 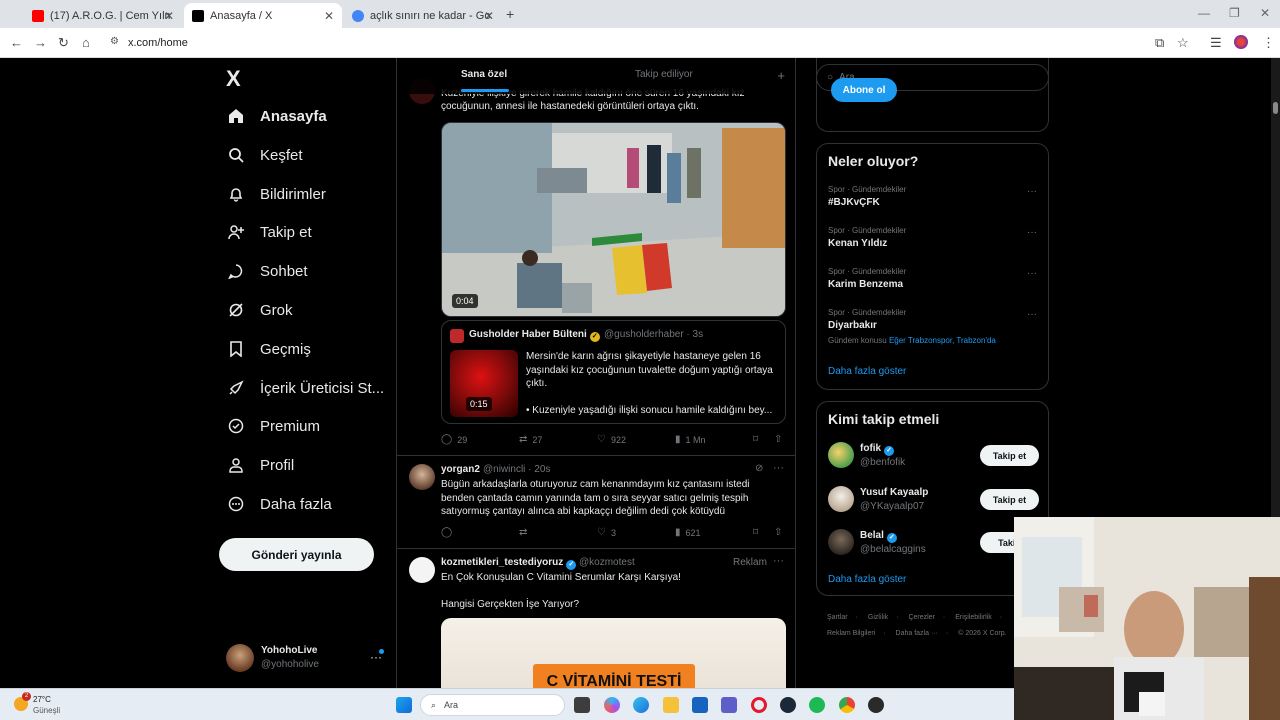 I want to click on minimize-icon: —, so click(x=1204, y=13).